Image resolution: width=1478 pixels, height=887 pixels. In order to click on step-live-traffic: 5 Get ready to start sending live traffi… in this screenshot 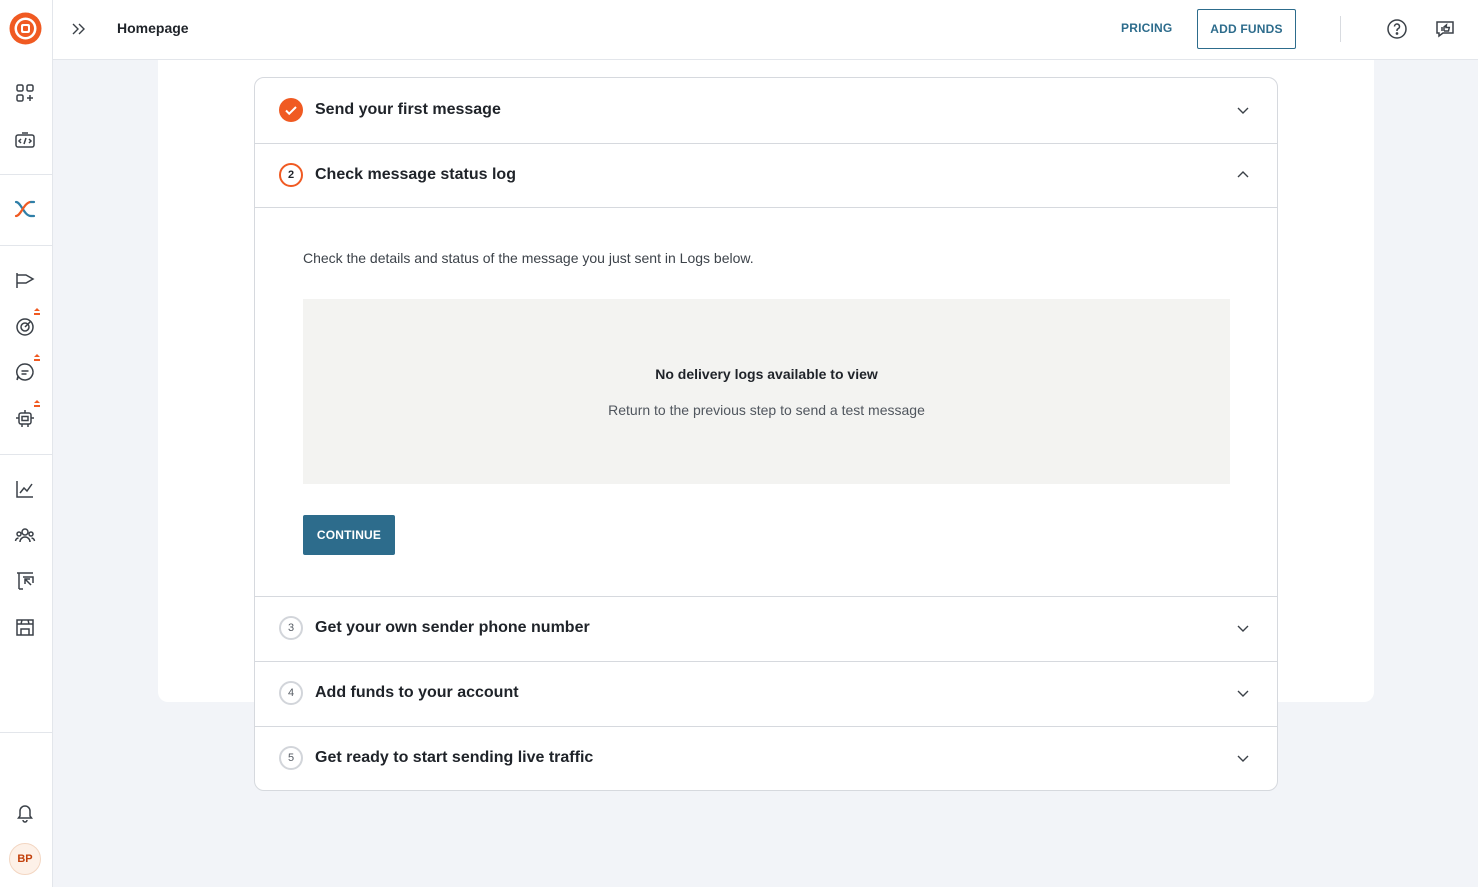, I will do `click(766, 758)`.